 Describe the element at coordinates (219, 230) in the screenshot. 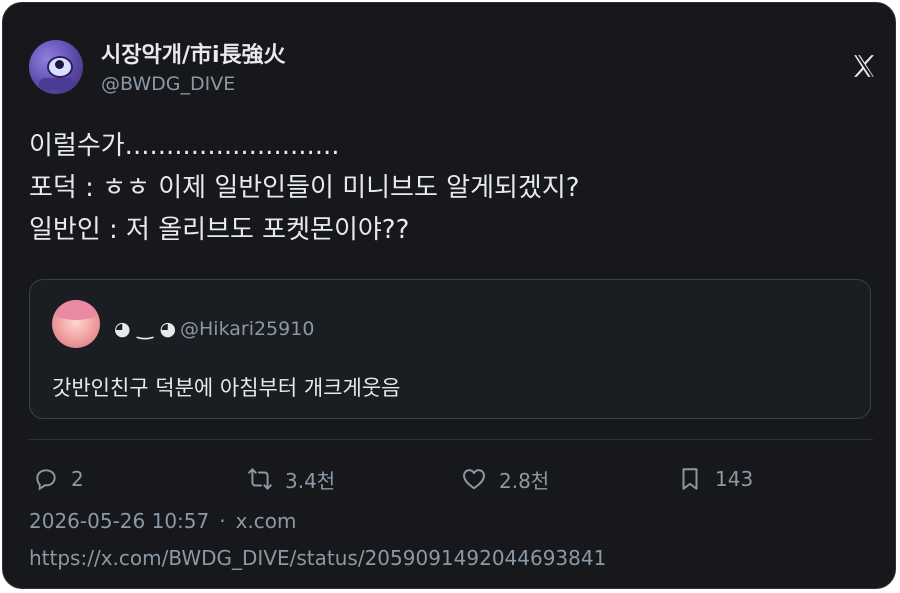

I see `tweet-line: 일반인 : 저 올리브도 포켓몬이야??` at that location.